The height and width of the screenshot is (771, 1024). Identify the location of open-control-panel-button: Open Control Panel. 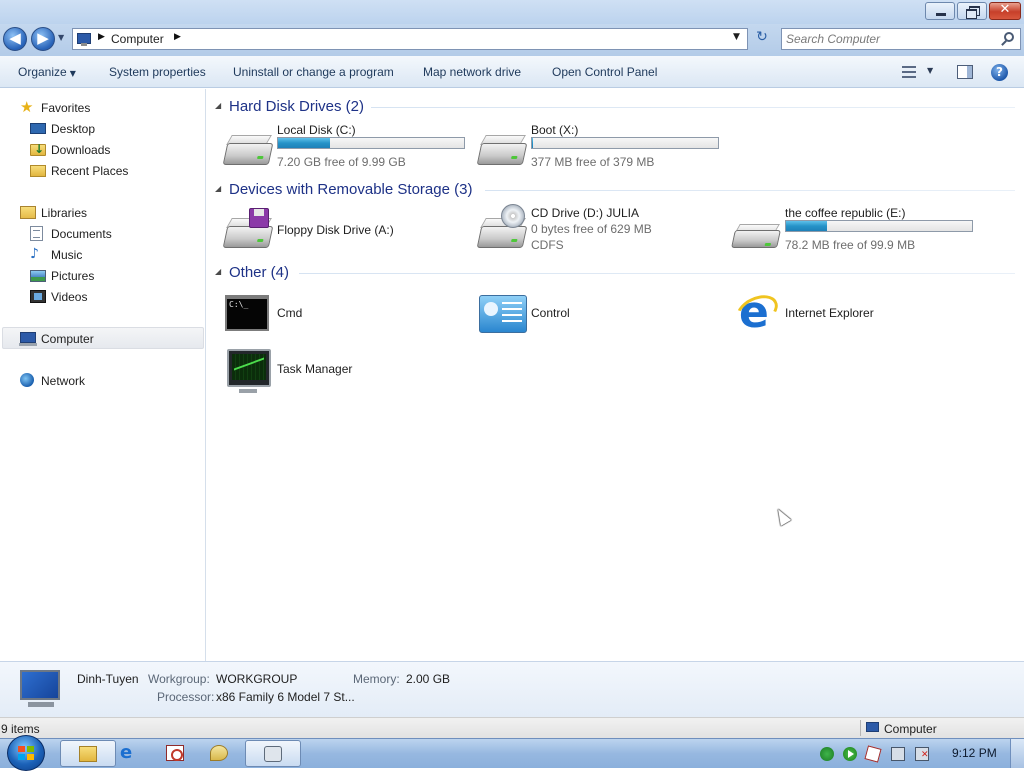
(604, 72).